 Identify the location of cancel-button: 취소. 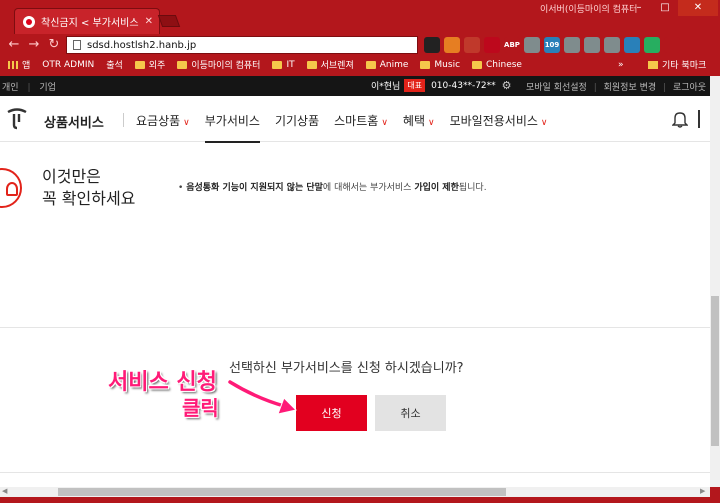
(410, 413).